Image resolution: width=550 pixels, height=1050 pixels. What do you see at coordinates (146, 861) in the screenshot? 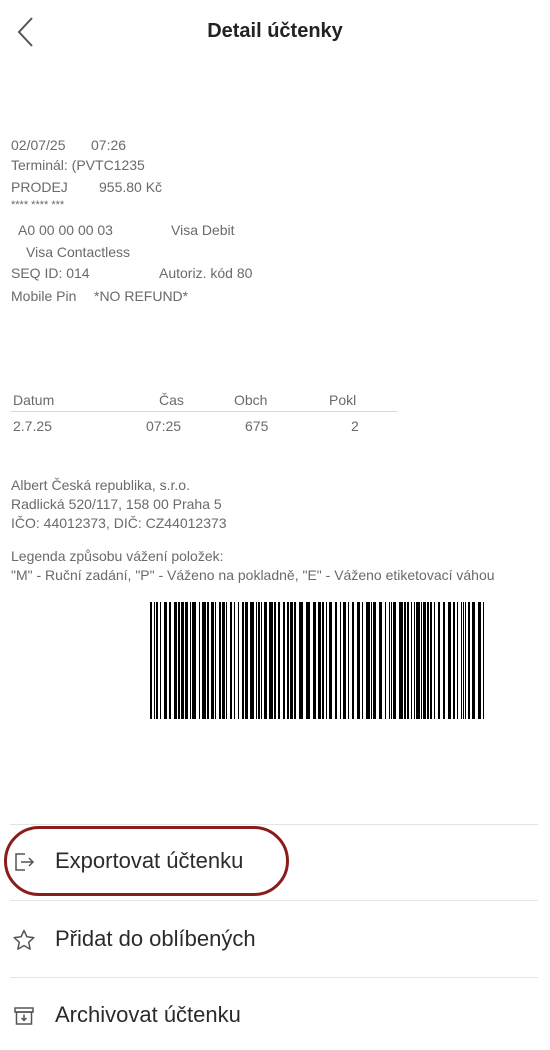
I see `highlight-ring` at bounding box center [146, 861].